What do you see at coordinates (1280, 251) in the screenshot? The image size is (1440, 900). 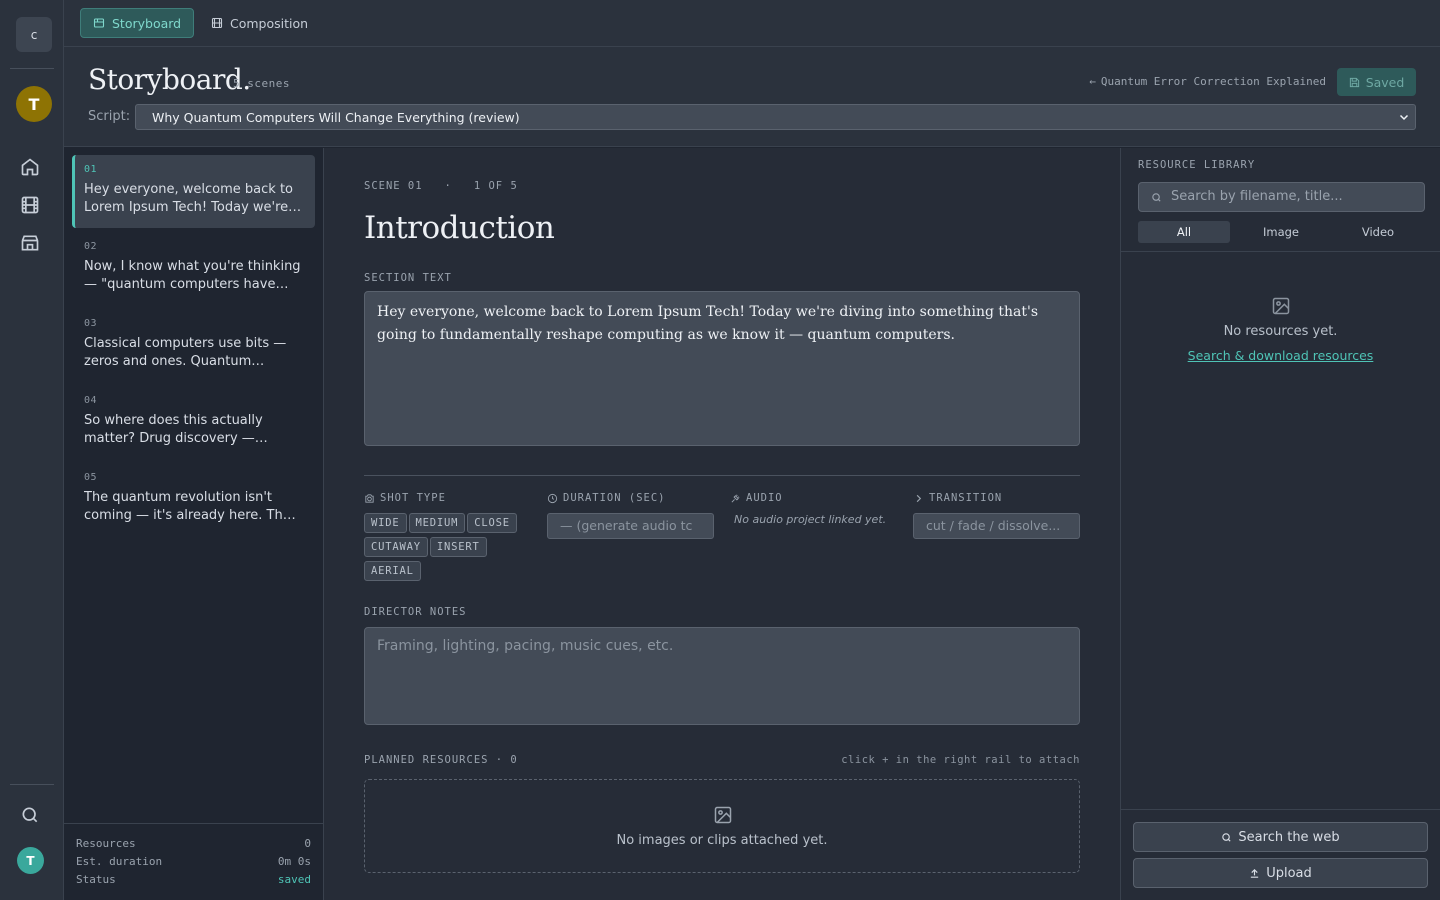 I see `divider` at bounding box center [1280, 251].